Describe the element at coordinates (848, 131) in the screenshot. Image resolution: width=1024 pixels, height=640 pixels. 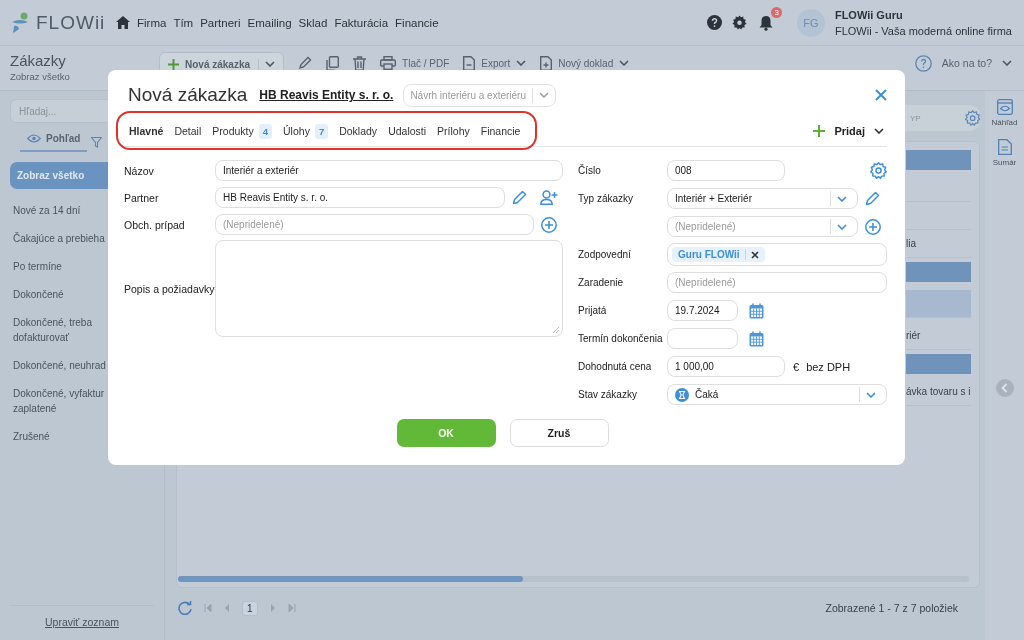
I see `add-button: Pridaj` at that location.